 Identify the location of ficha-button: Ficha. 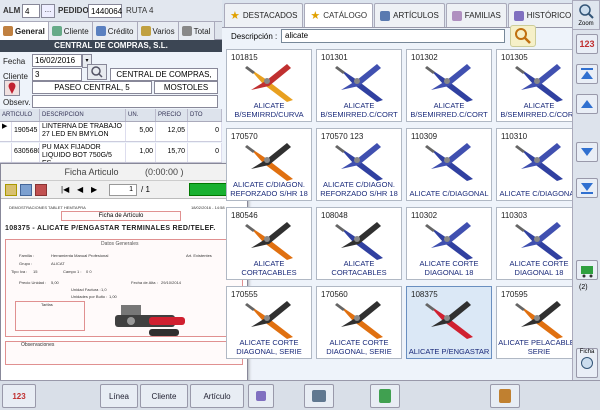
(587, 363).